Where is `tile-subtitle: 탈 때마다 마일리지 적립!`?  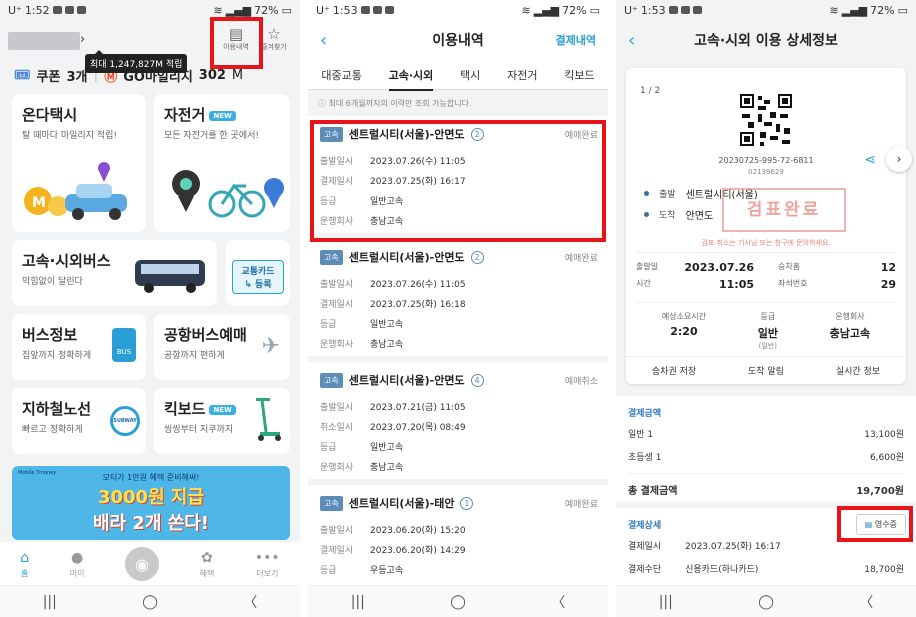 tile-subtitle: 탈 때마다 마일리지 적립! is located at coordinates (69, 136).